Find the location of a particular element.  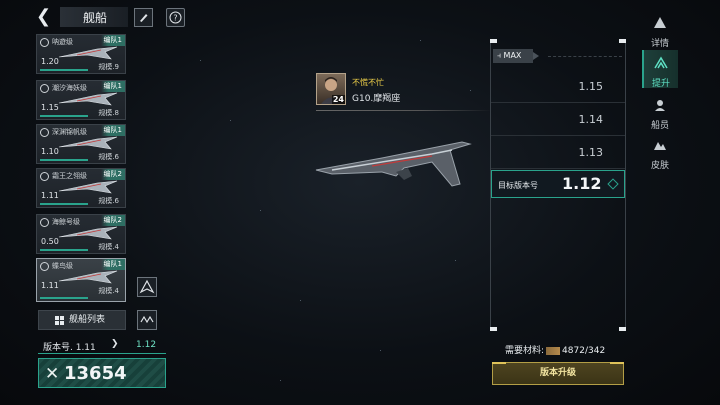

material-icon is located at coordinates (553, 350).